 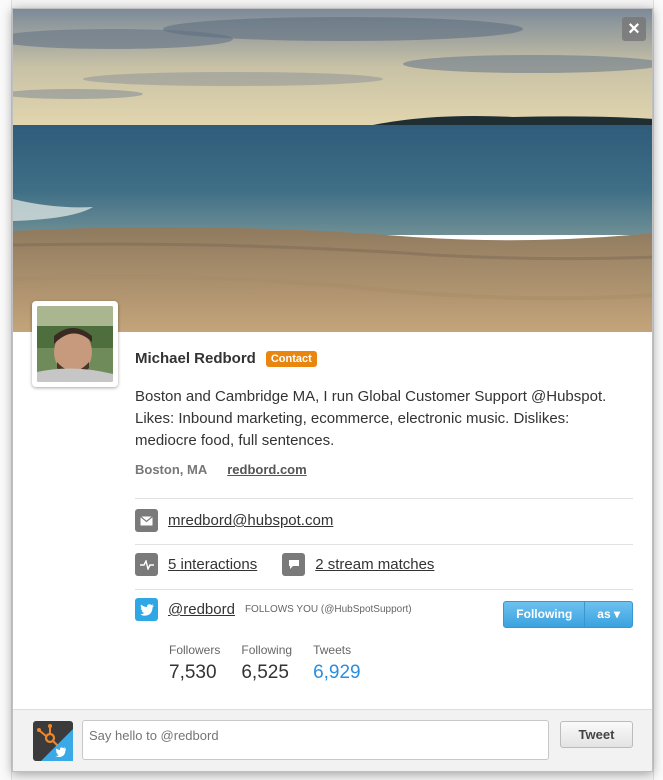 I want to click on stream-matches-link: 2 stream matches, so click(x=374, y=564).